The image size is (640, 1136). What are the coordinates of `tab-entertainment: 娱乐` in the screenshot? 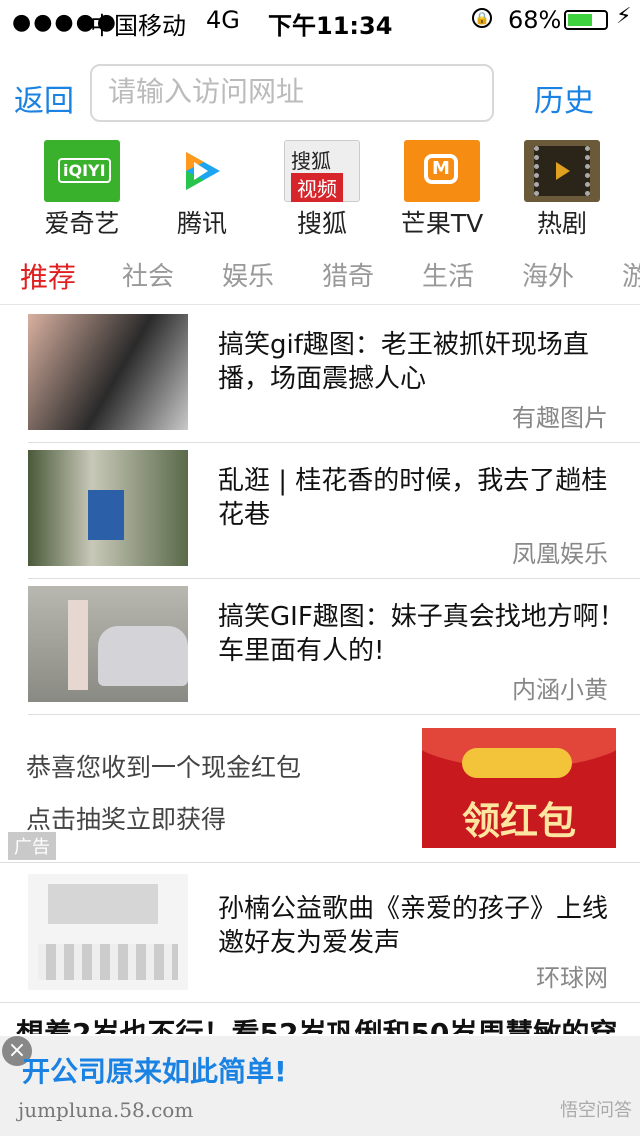 It's located at (248, 274).